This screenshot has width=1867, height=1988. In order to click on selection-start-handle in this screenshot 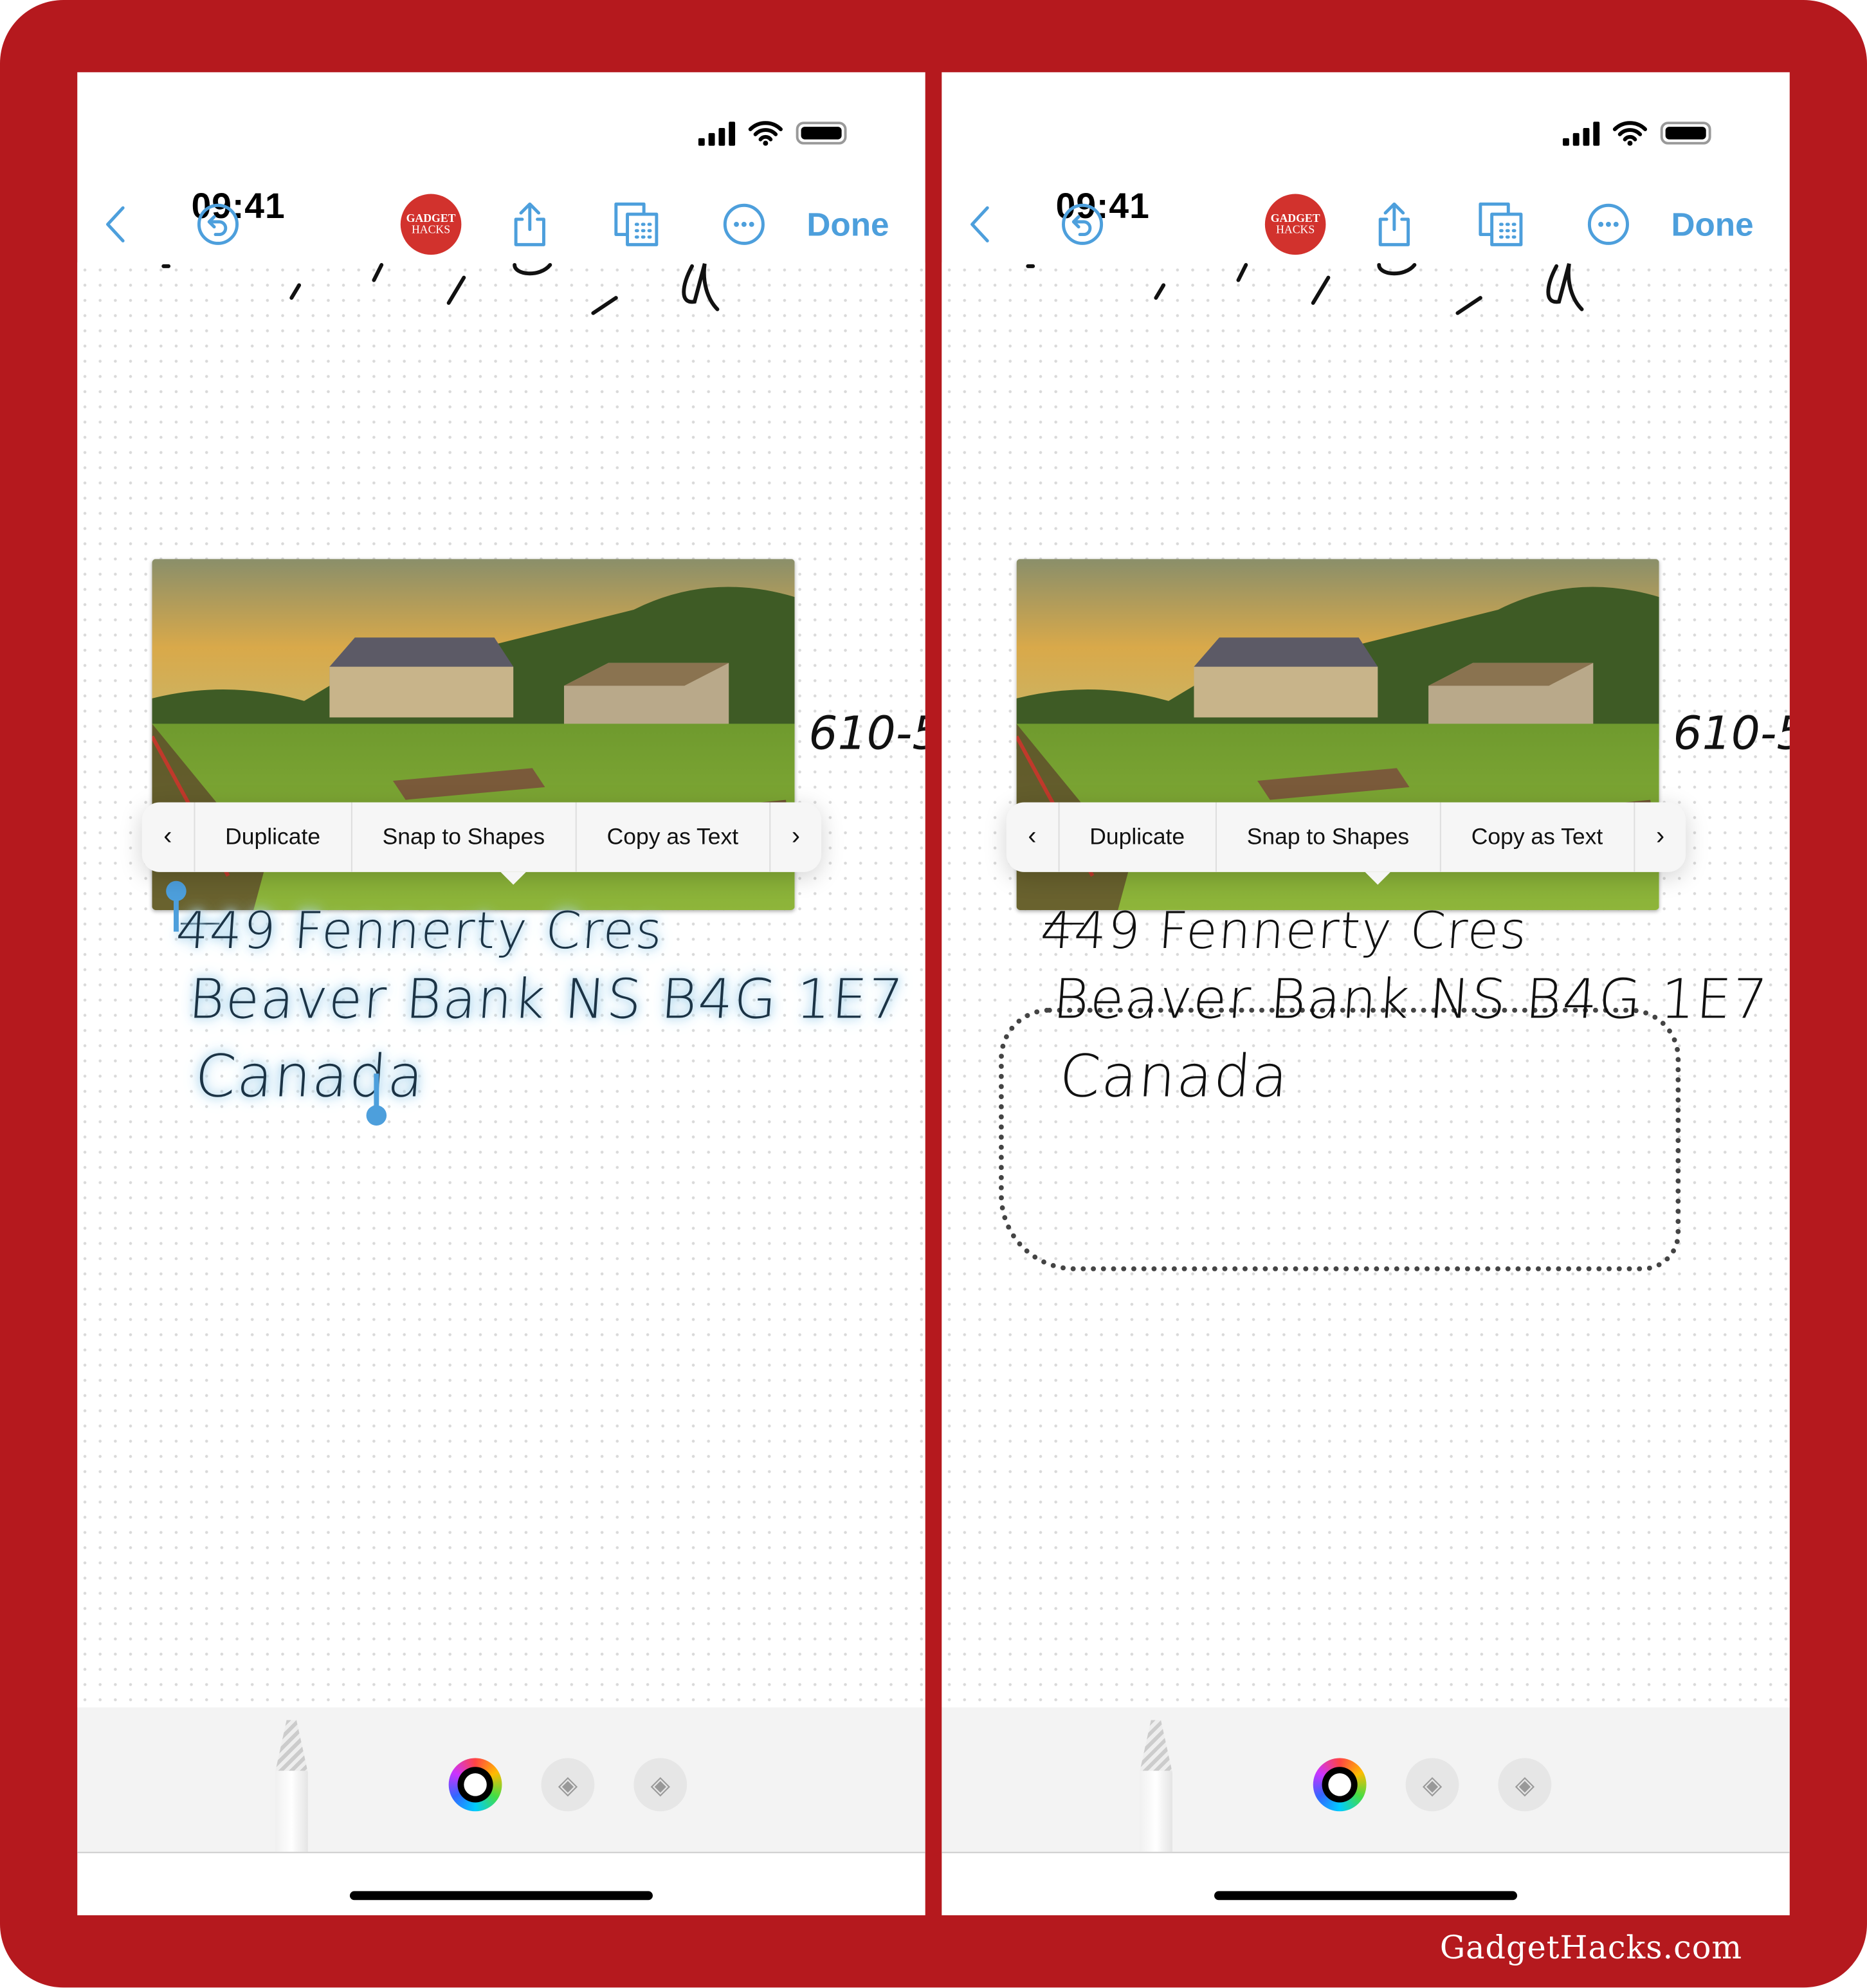, I will do `click(176, 891)`.